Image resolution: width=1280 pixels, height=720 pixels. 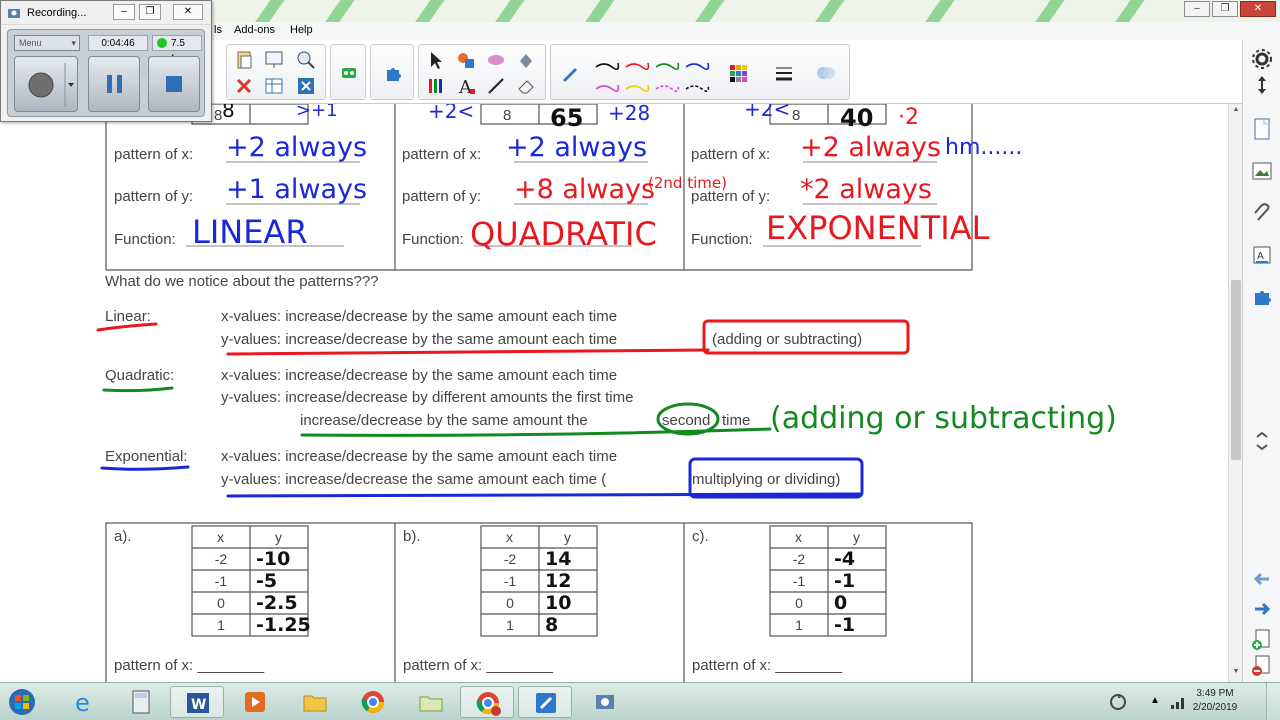 I want to click on addons-tab-icon, so click(x=1262, y=297).